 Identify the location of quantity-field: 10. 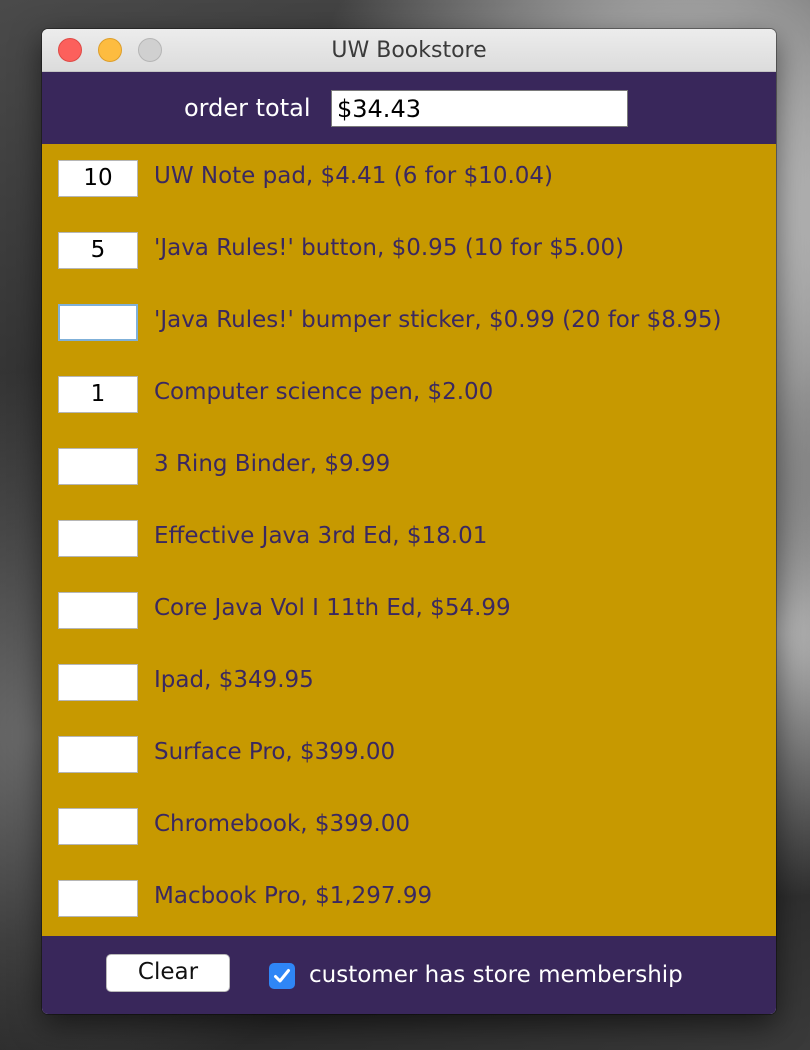
(98, 178).